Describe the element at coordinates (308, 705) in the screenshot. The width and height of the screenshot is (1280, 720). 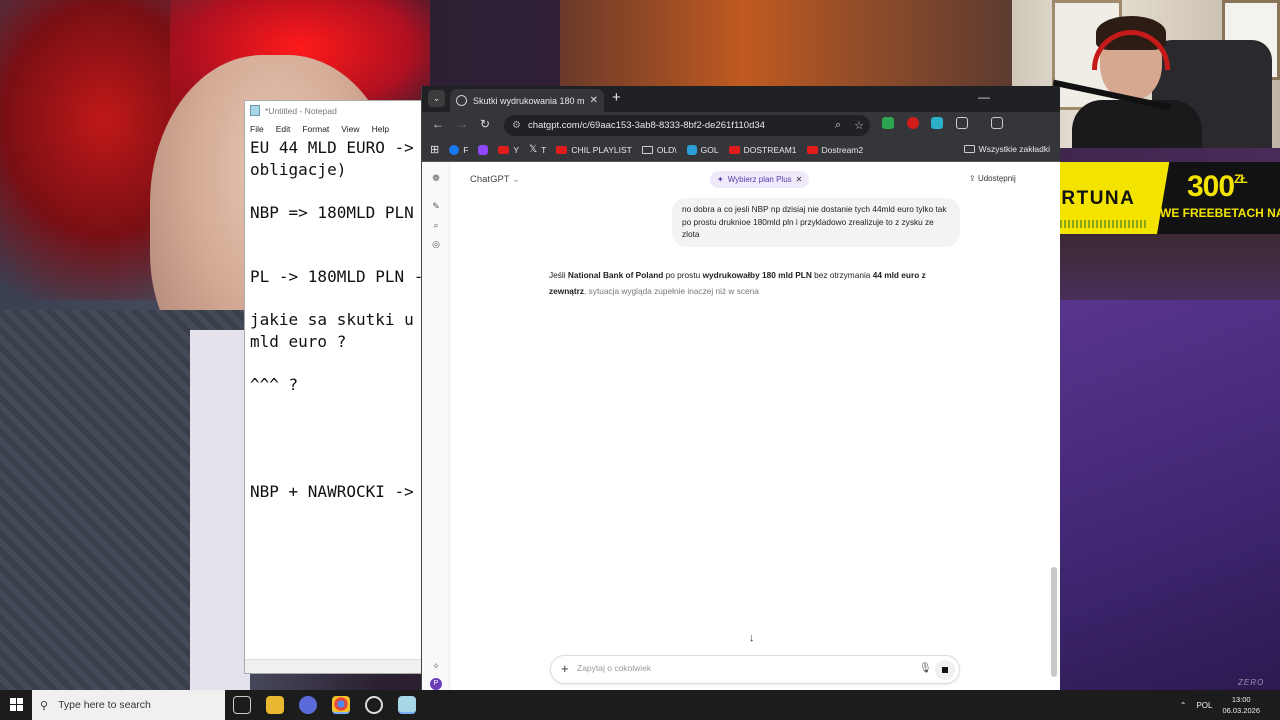
I see `discord-icon` at that location.